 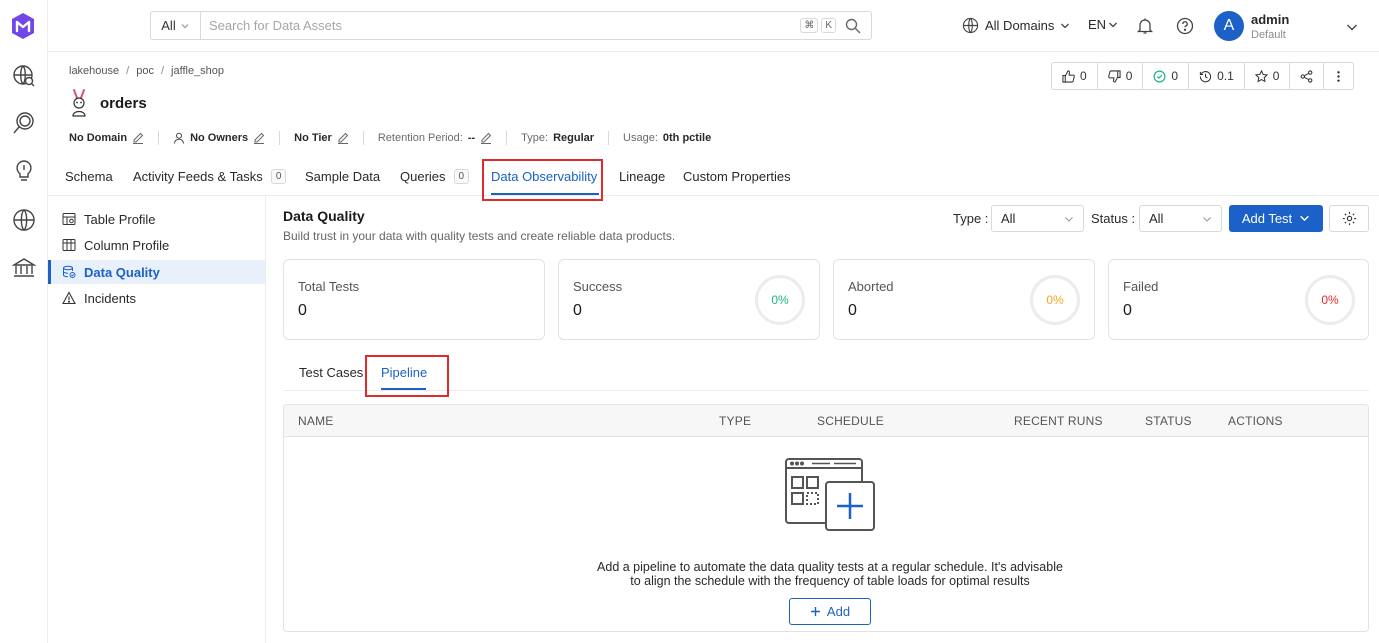 What do you see at coordinates (689, 299) in the screenshot?
I see `success-card: Success 0 0%` at bounding box center [689, 299].